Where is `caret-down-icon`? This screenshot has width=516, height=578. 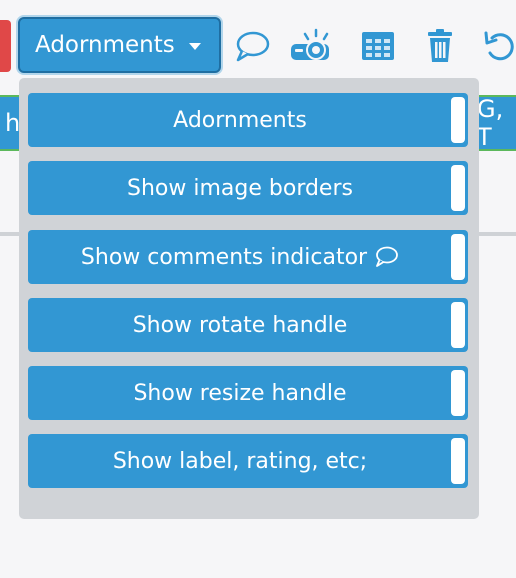 caret-down-icon is located at coordinates (194, 46).